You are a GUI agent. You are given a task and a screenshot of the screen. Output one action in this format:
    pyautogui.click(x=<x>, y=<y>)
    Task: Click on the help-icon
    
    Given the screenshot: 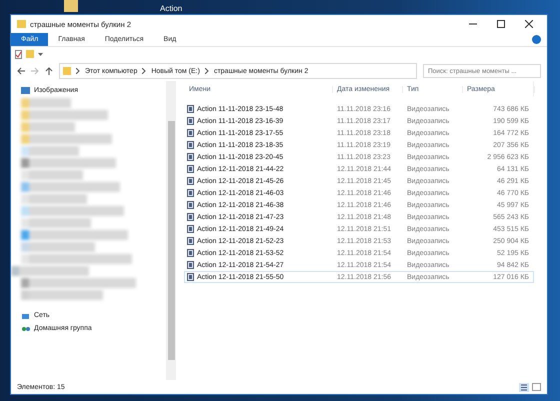 What is the action you would take?
    pyautogui.click(x=536, y=39)
    